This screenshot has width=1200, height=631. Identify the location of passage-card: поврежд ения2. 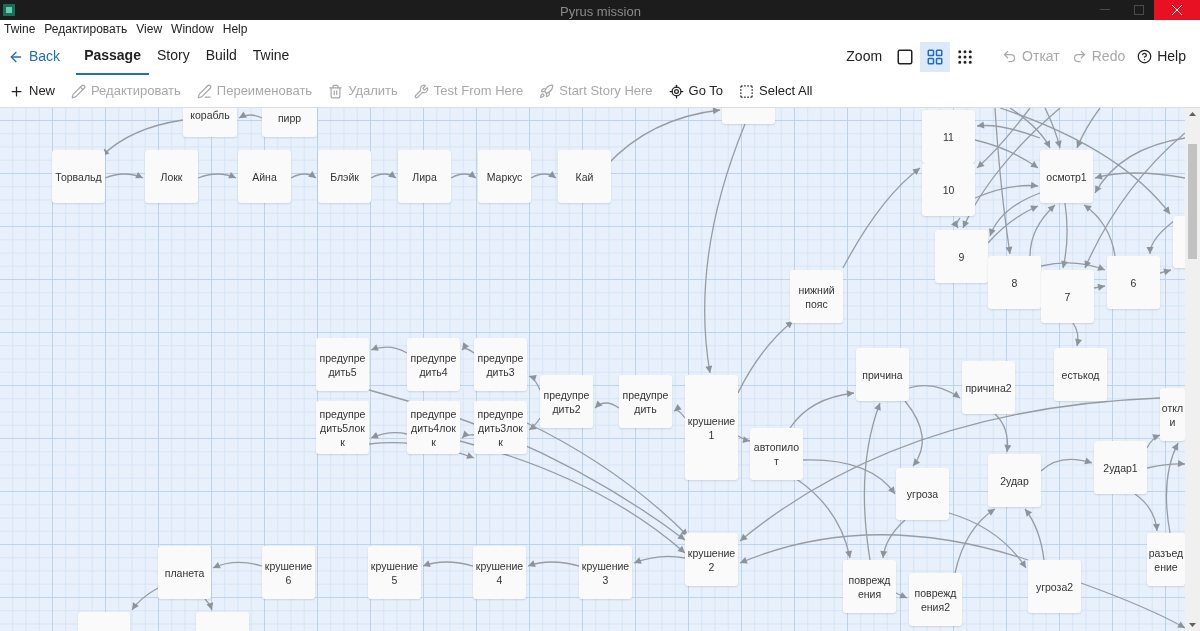
(935, 599).